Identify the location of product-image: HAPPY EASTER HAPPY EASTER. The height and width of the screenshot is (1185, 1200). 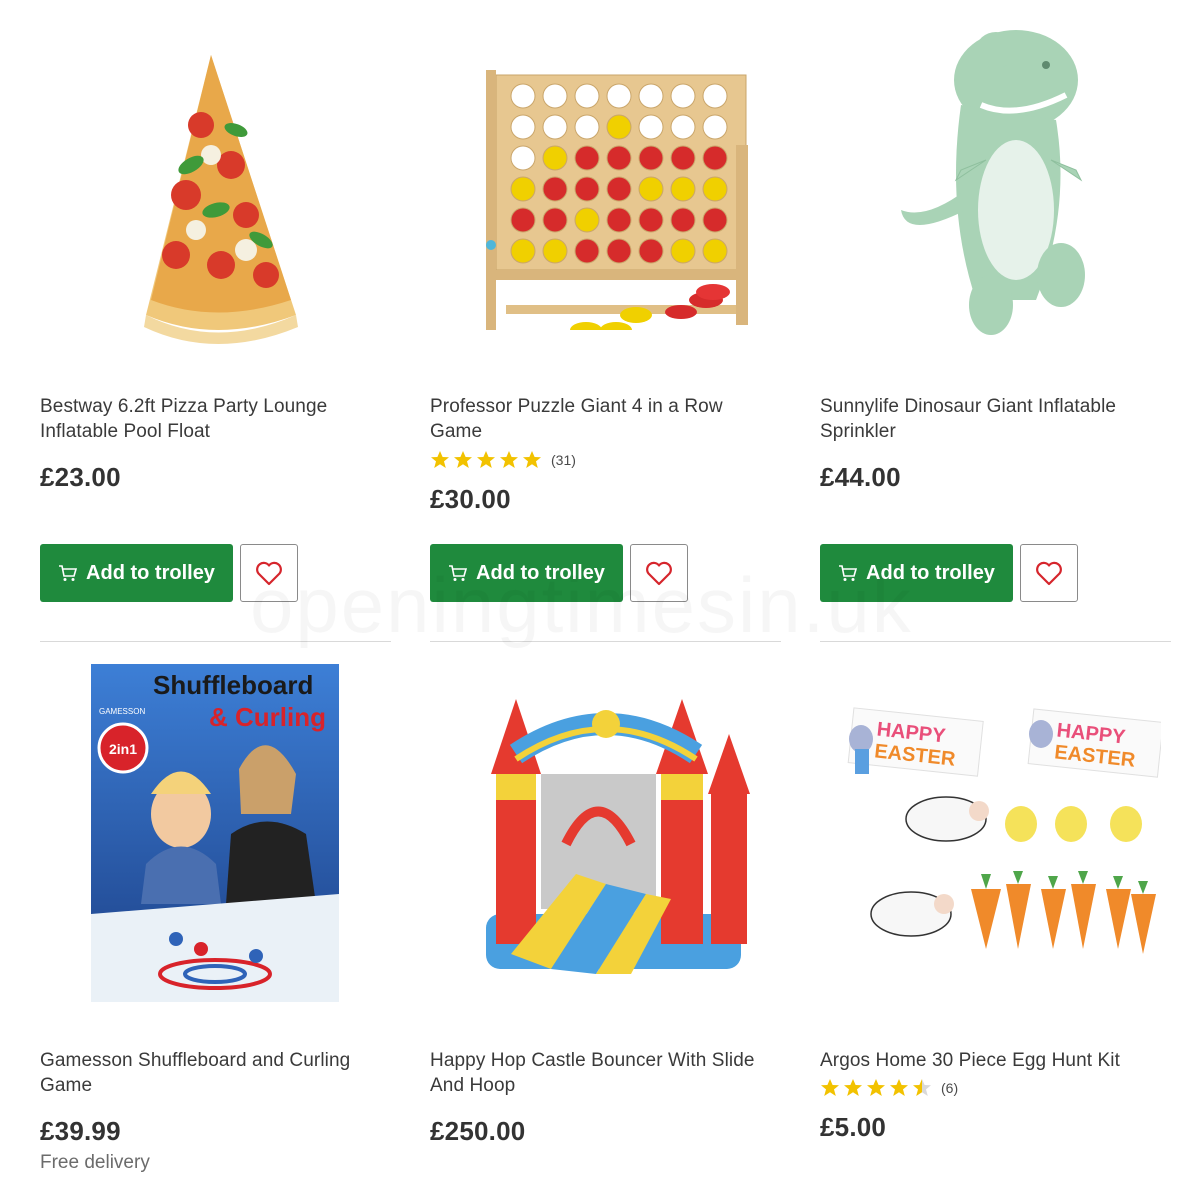
(995, 834).